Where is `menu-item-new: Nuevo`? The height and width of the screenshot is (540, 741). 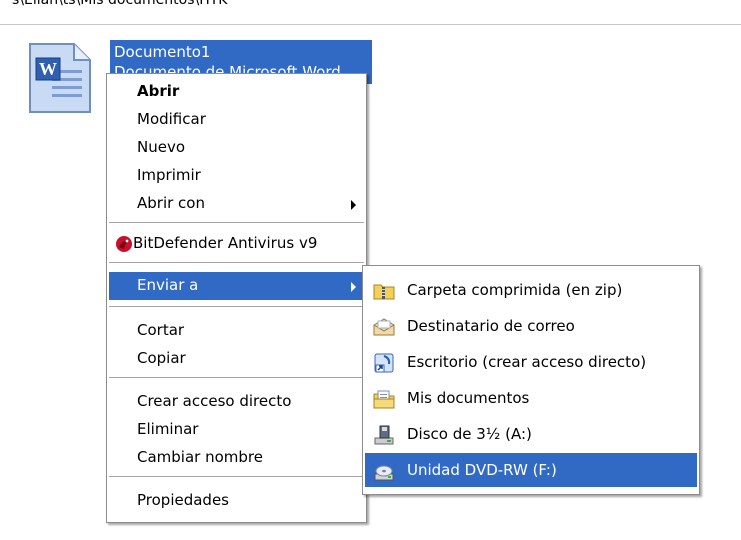
menu-item-new: Nuevo is located at coordinates (236, 148).